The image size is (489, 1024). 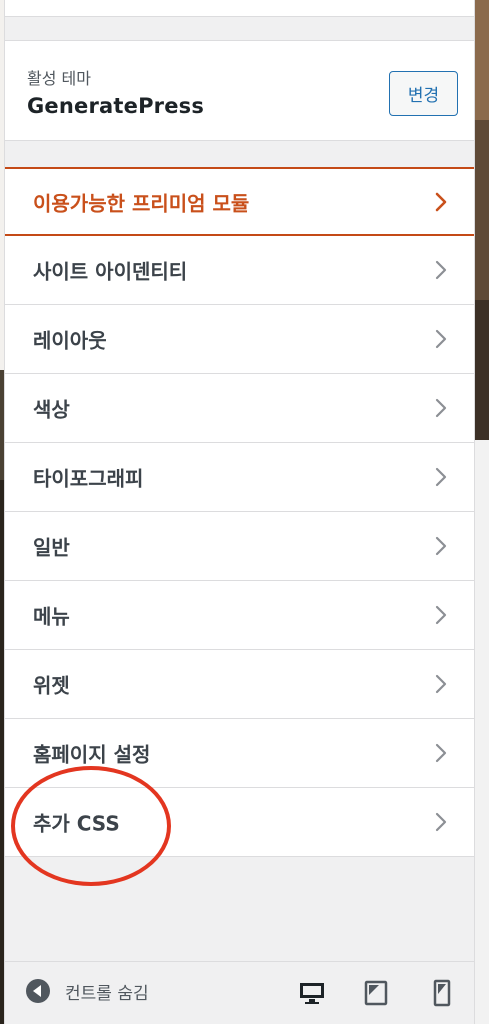 I want to click on menu-item-label: 레이아웃, so click(x=70, y=340).